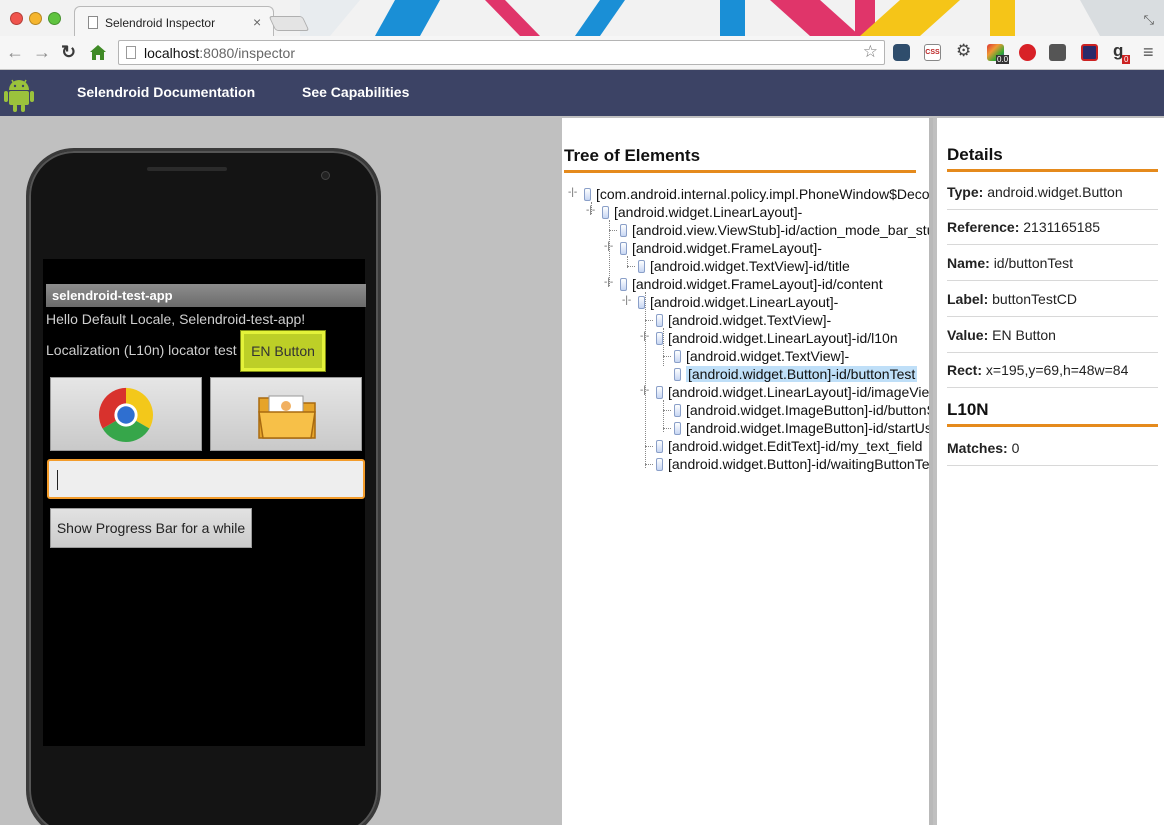  I want to click on detail-label-row: Label: buttonTestCD, so click(1052, 299).